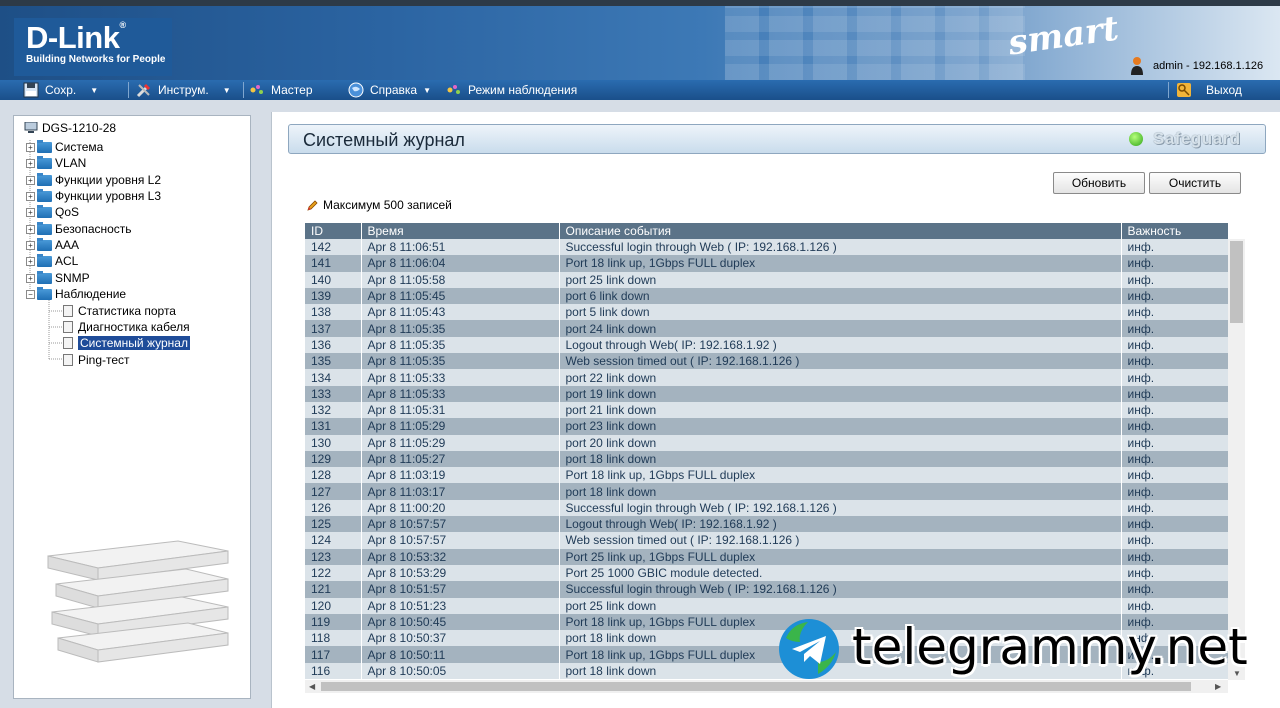  I want to click on collapse-icon: −, so click(30, 294).